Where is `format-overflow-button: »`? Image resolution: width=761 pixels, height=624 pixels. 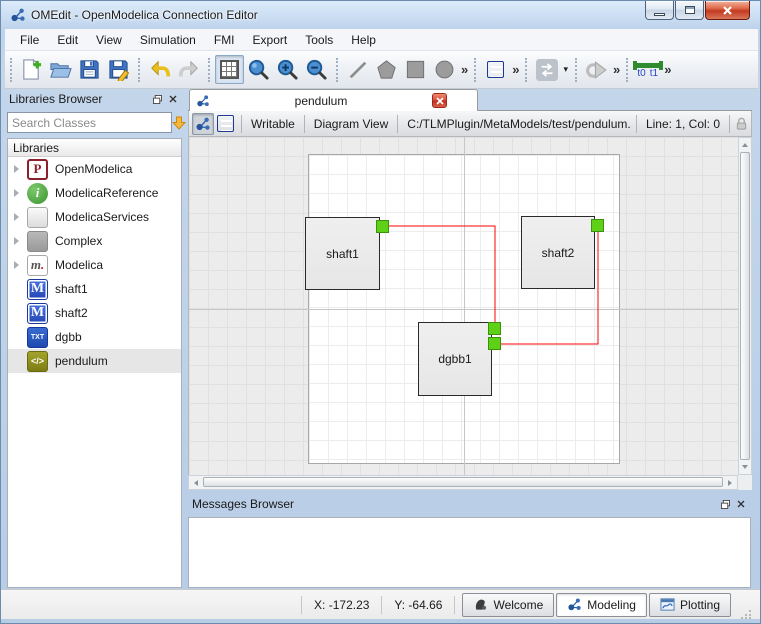 format-overflow-button: » is located at coordinates (515, 69).